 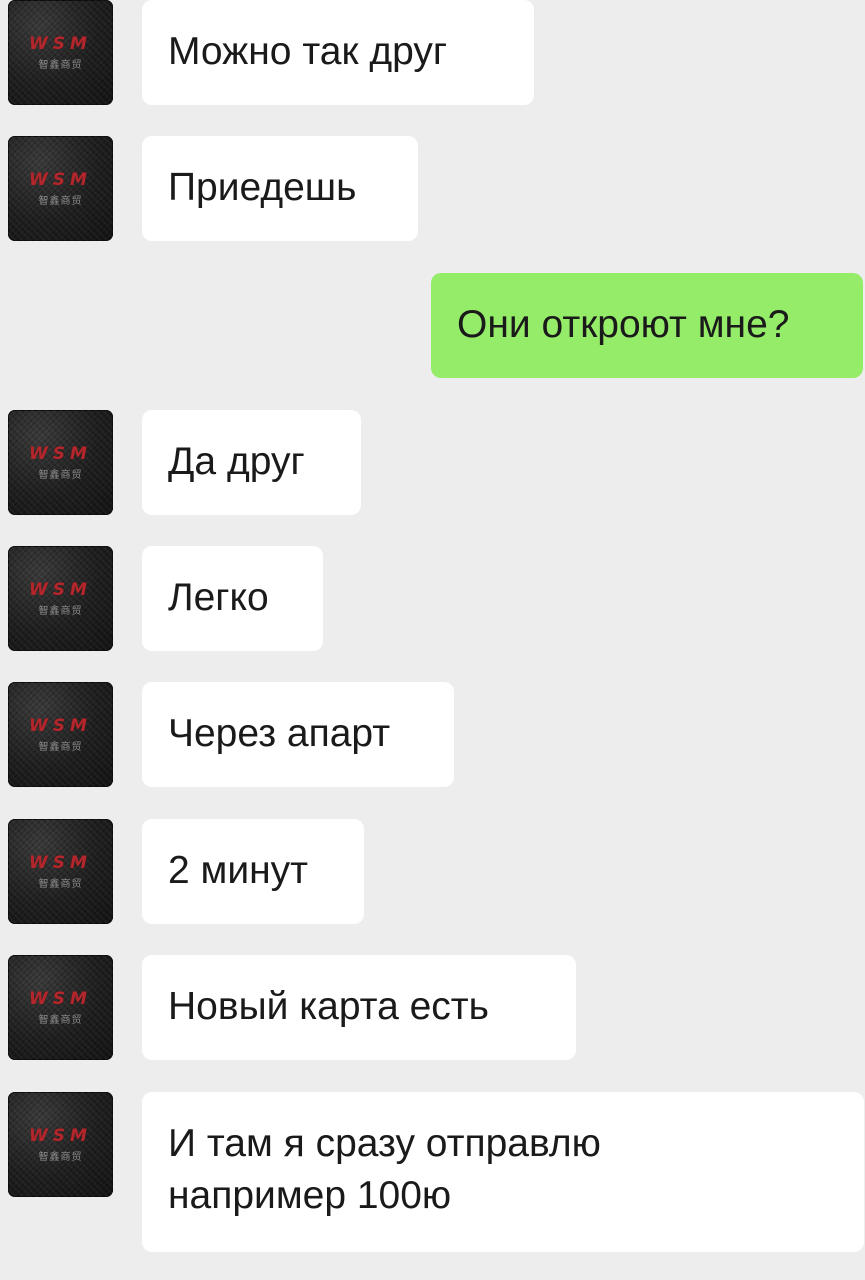 What do you see at coordinates (623, 324) in the screenshot?
I see `message-text: Они откроют мне?` at bounding box center [623, 324].